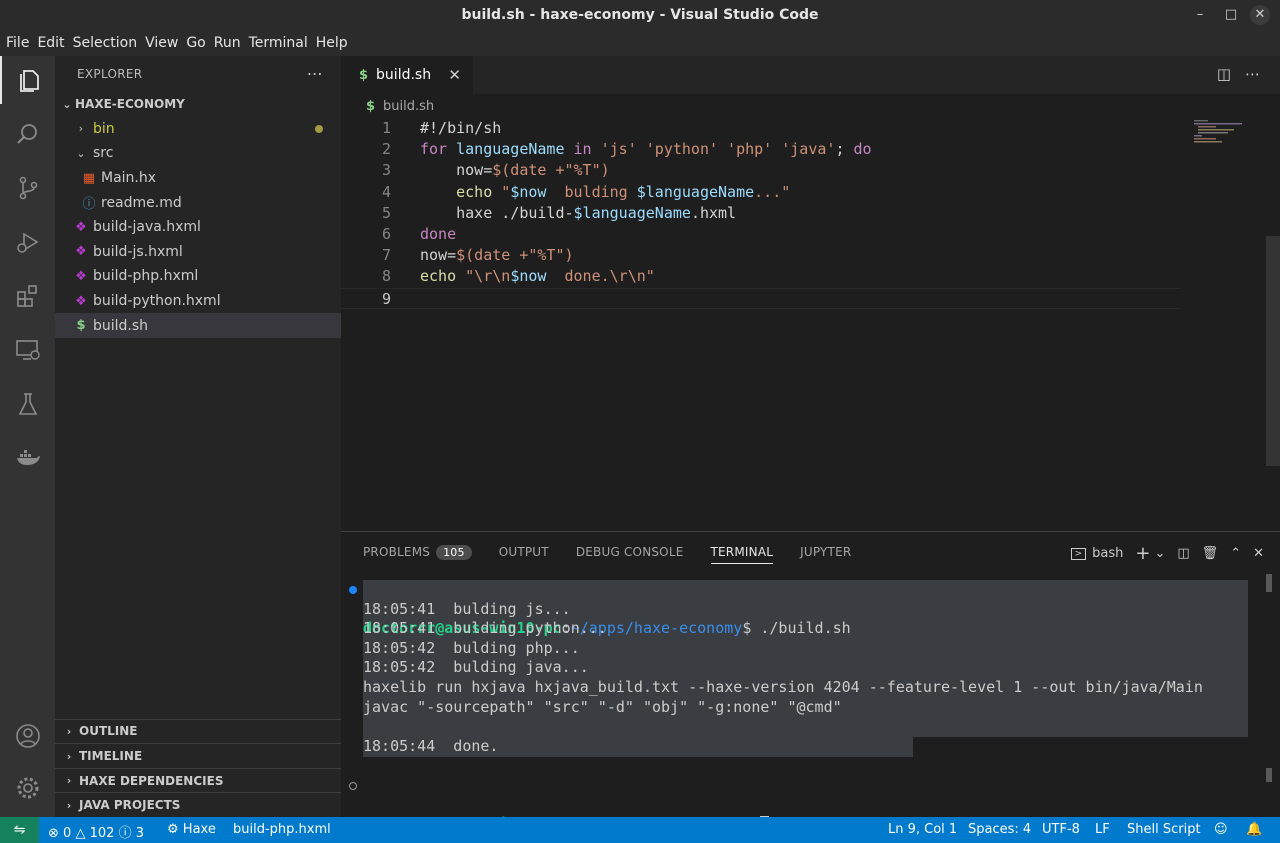 The image size is (1280, 843). I want to click on code-token: do, so click(862, 149).